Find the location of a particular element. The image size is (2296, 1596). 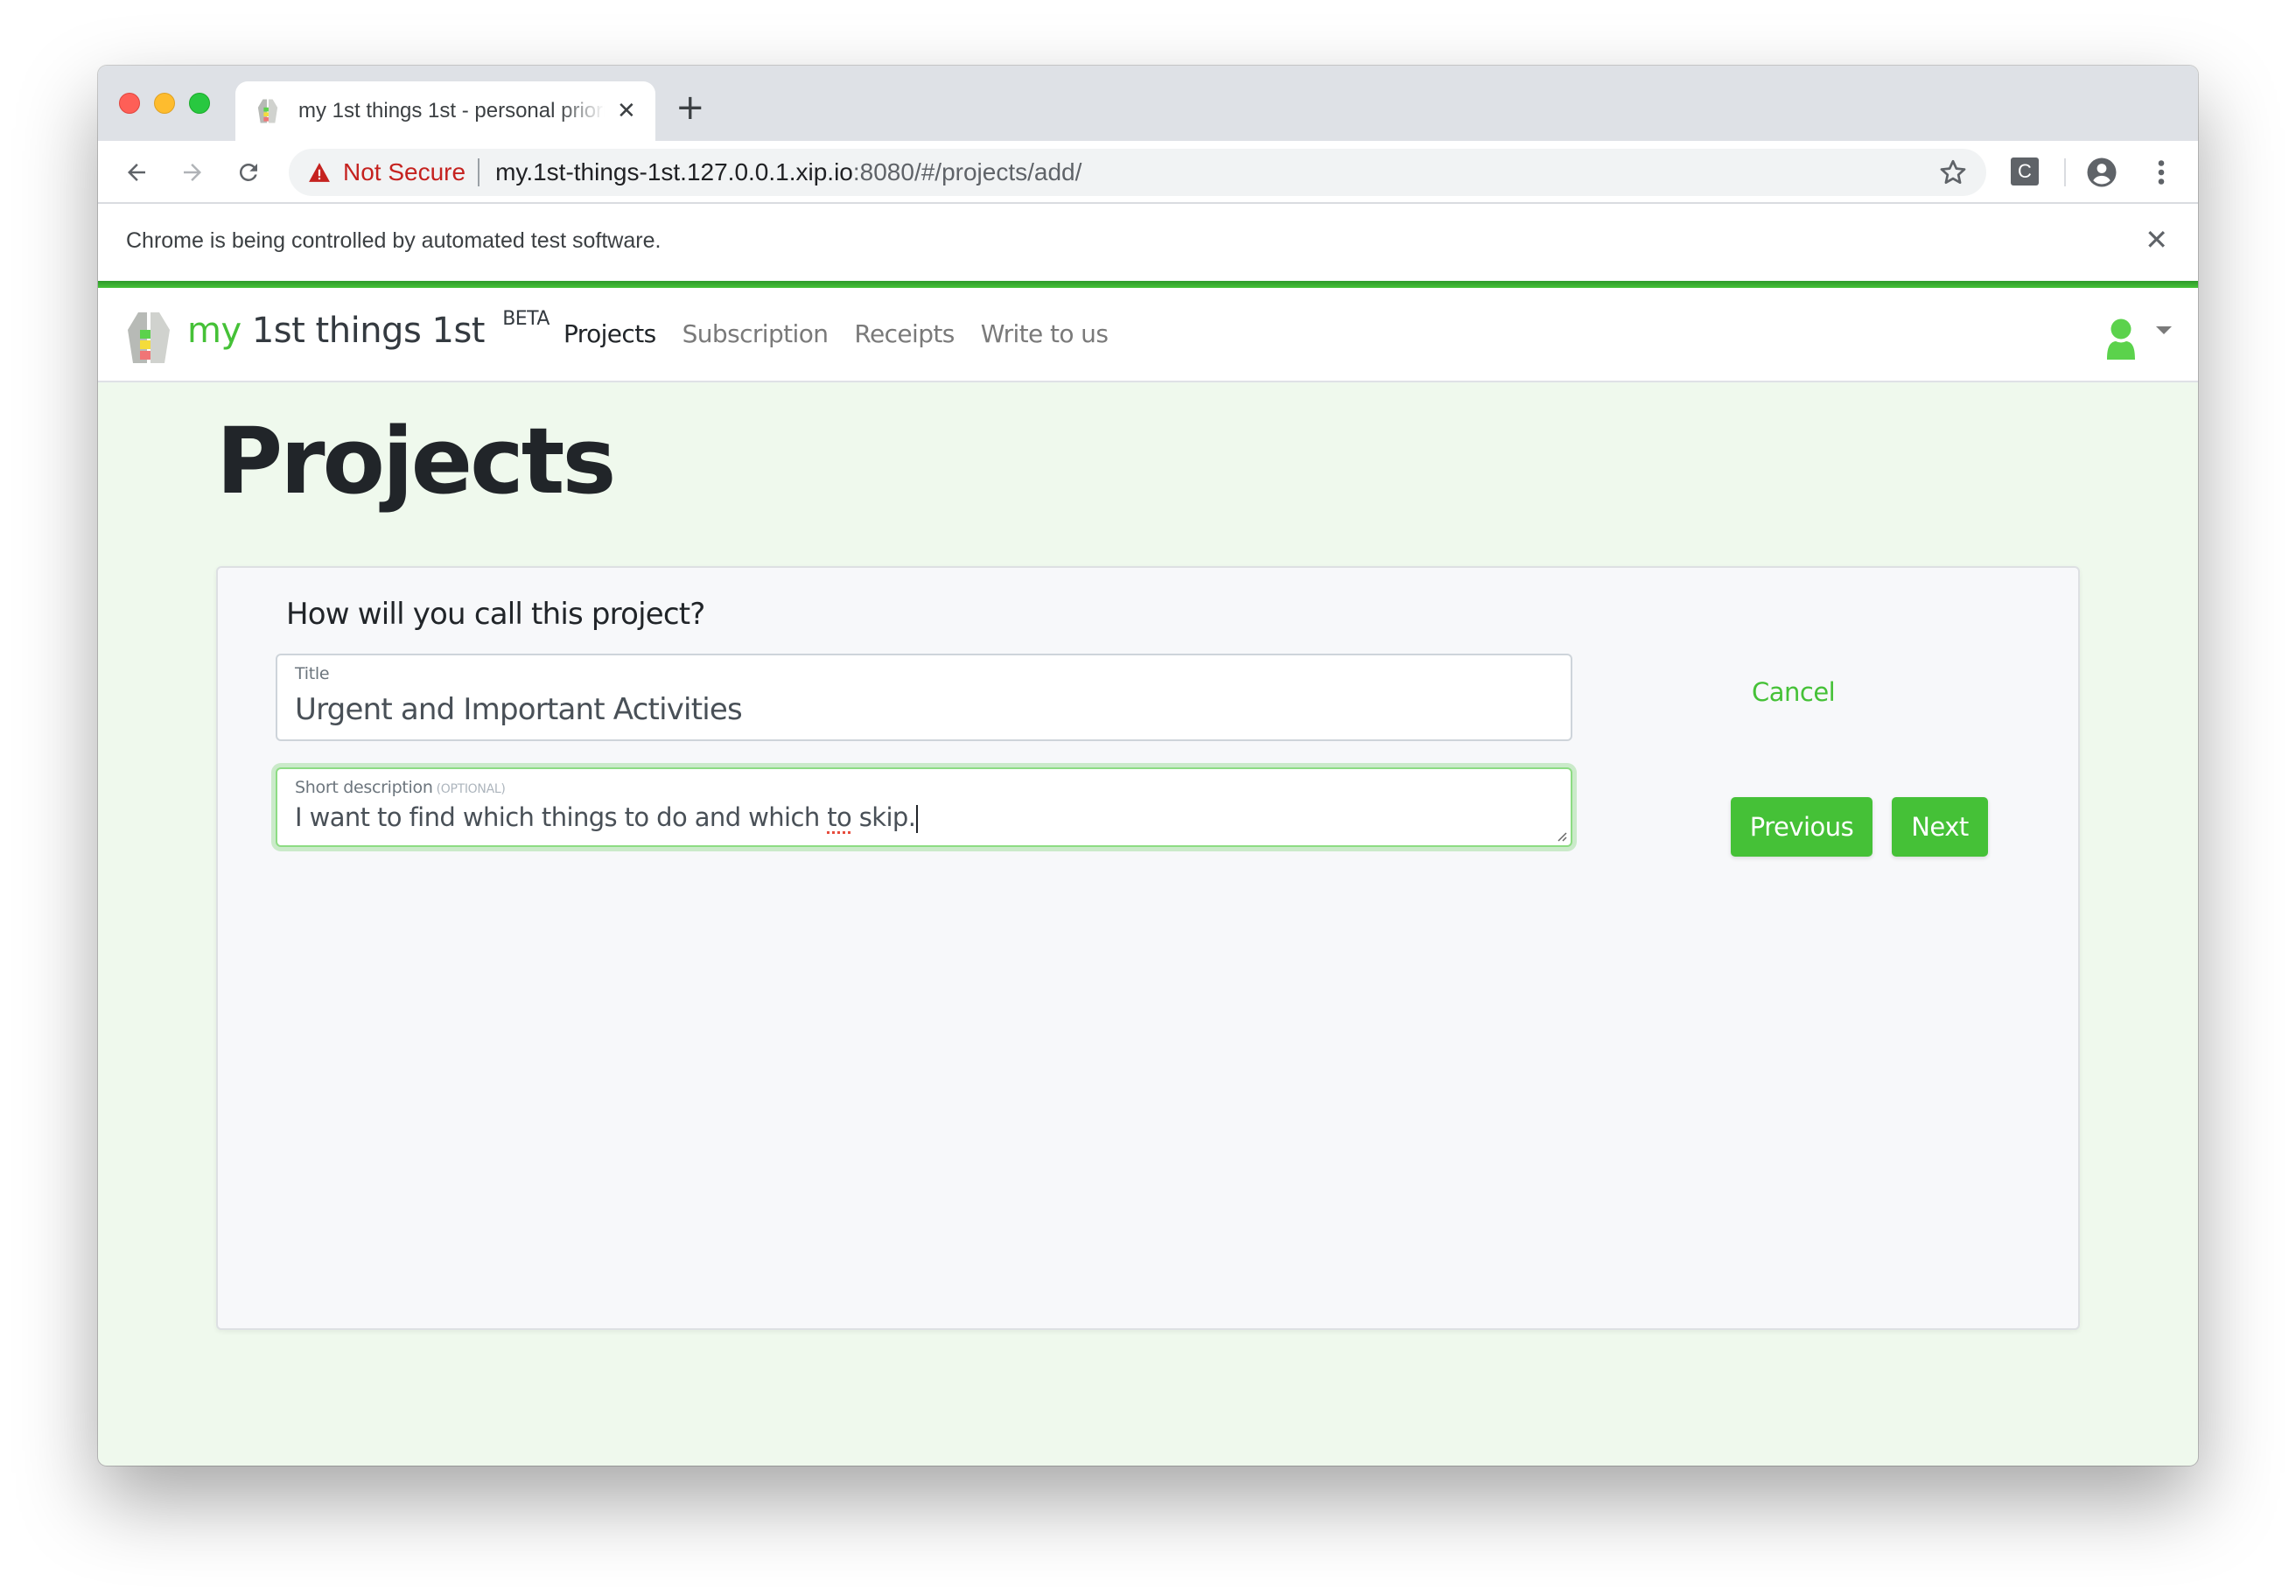

page-title: Projects is located at coordinates (416, 461).